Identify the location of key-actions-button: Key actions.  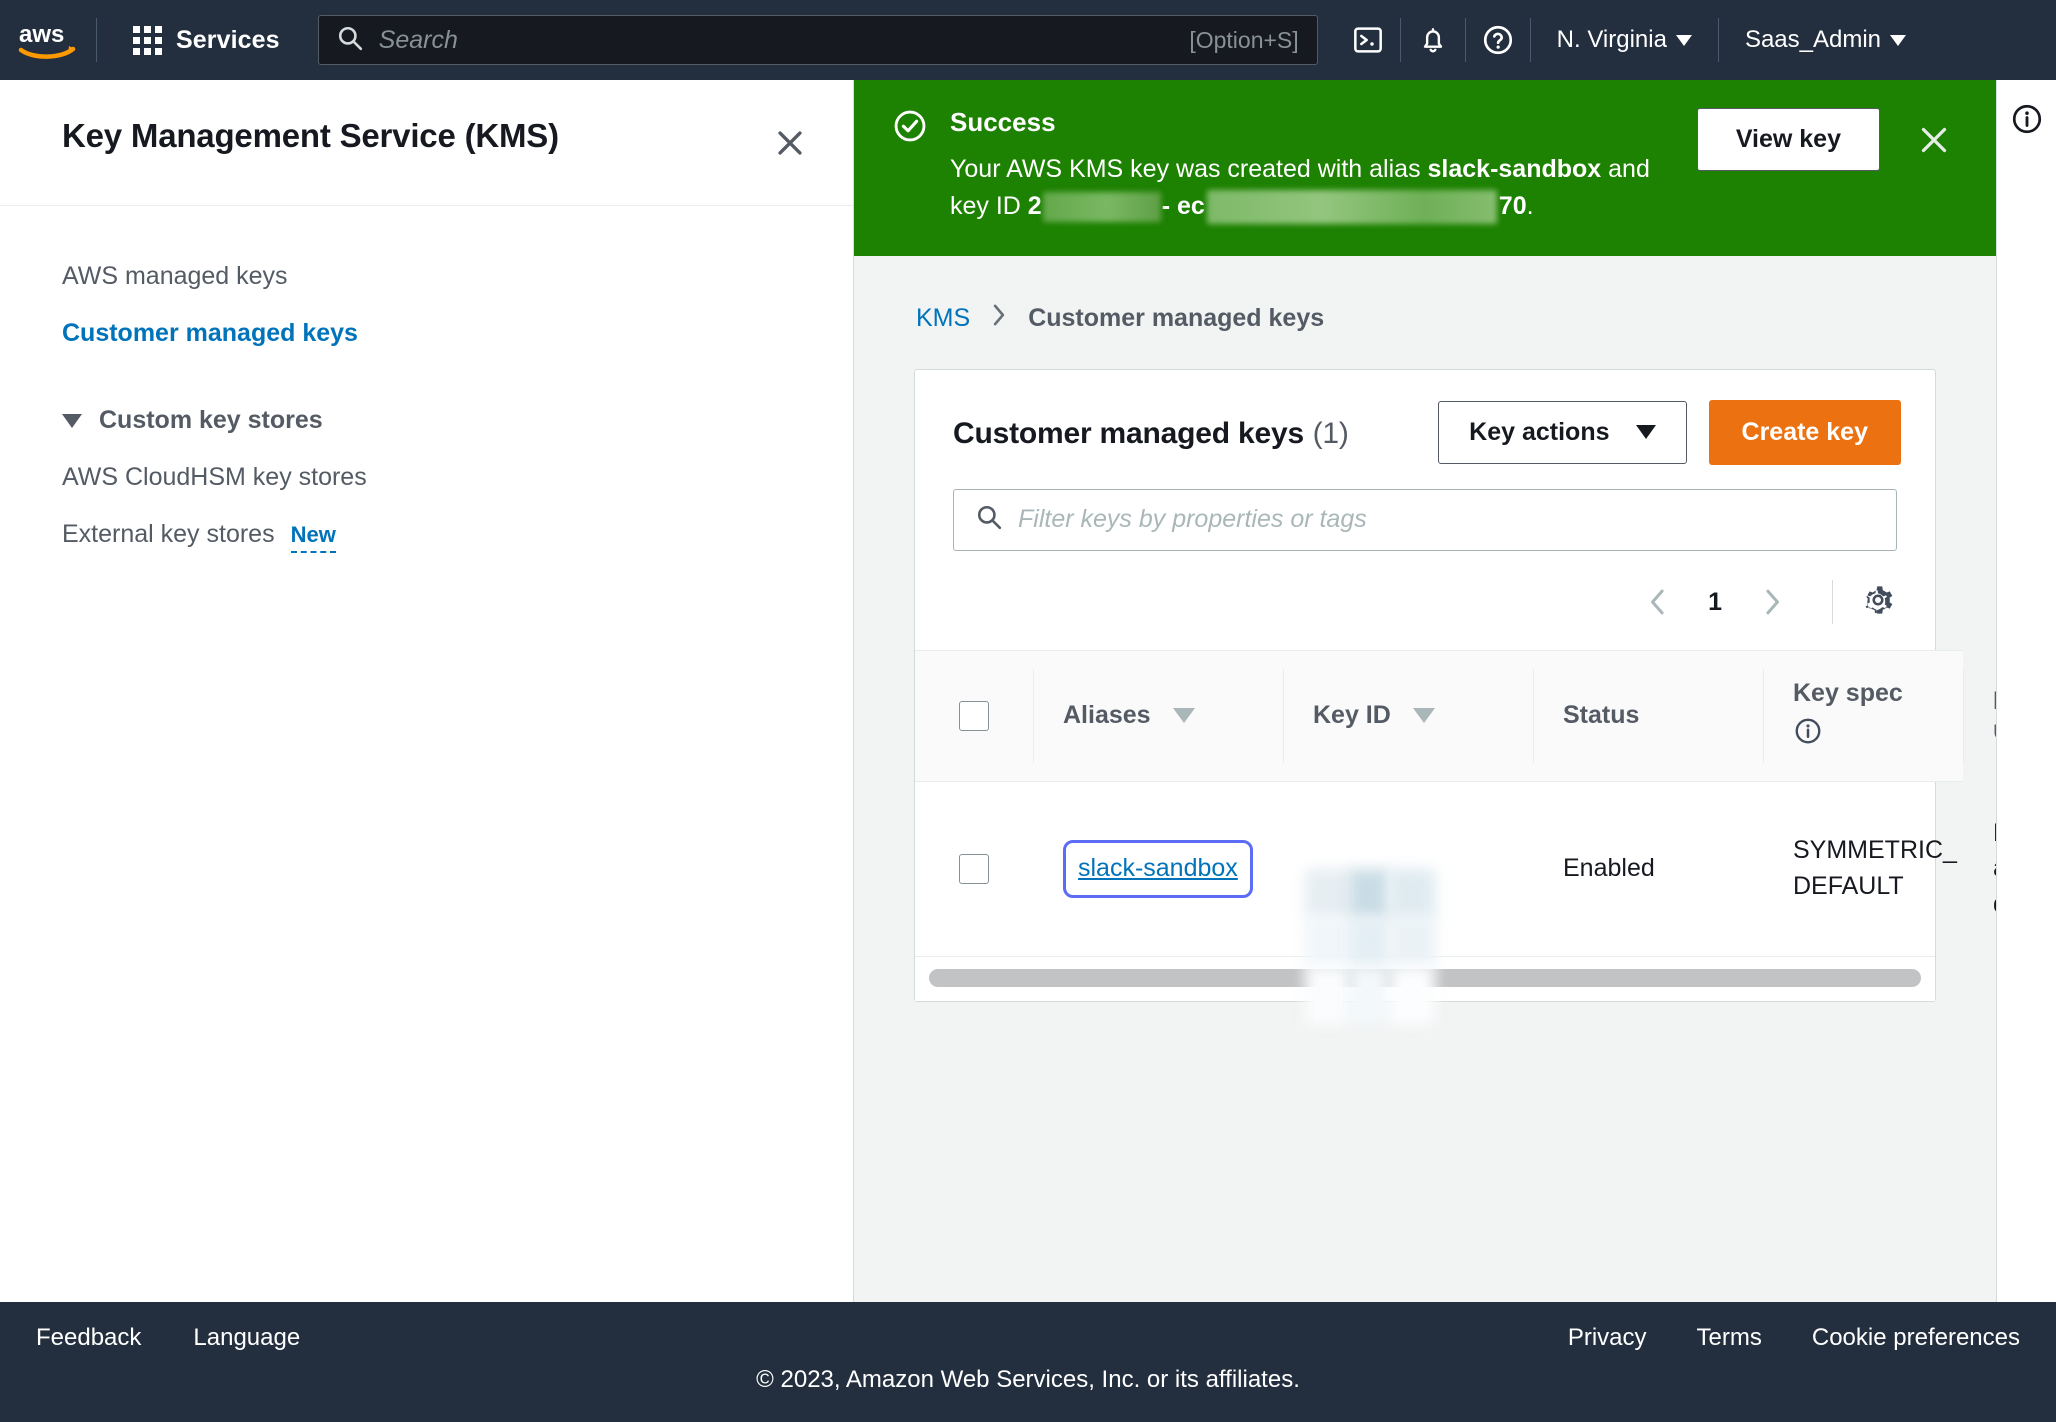
(1562, 432).